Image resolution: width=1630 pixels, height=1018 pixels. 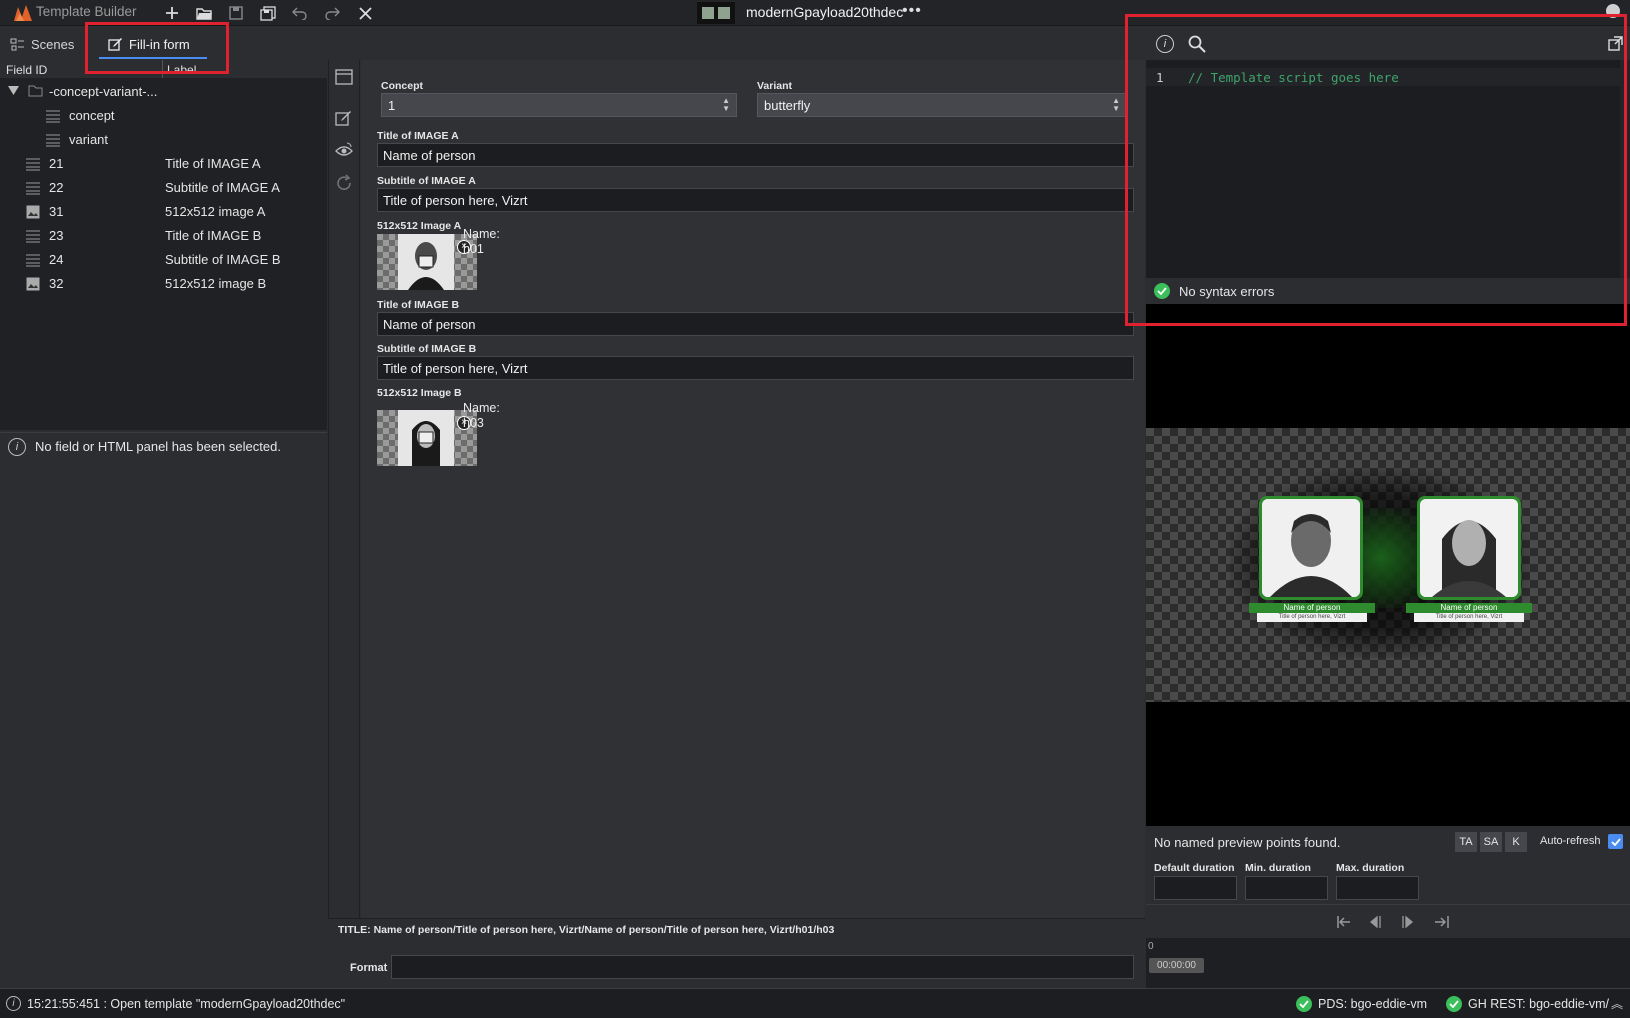 I want to click on properties-panel, so click(x=163, y=724).